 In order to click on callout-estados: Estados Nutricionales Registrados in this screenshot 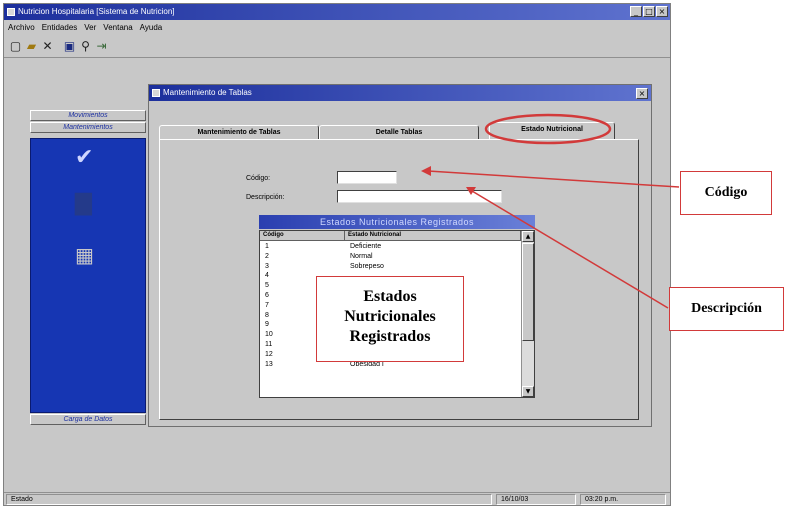, I will do `click(390, 319)`.